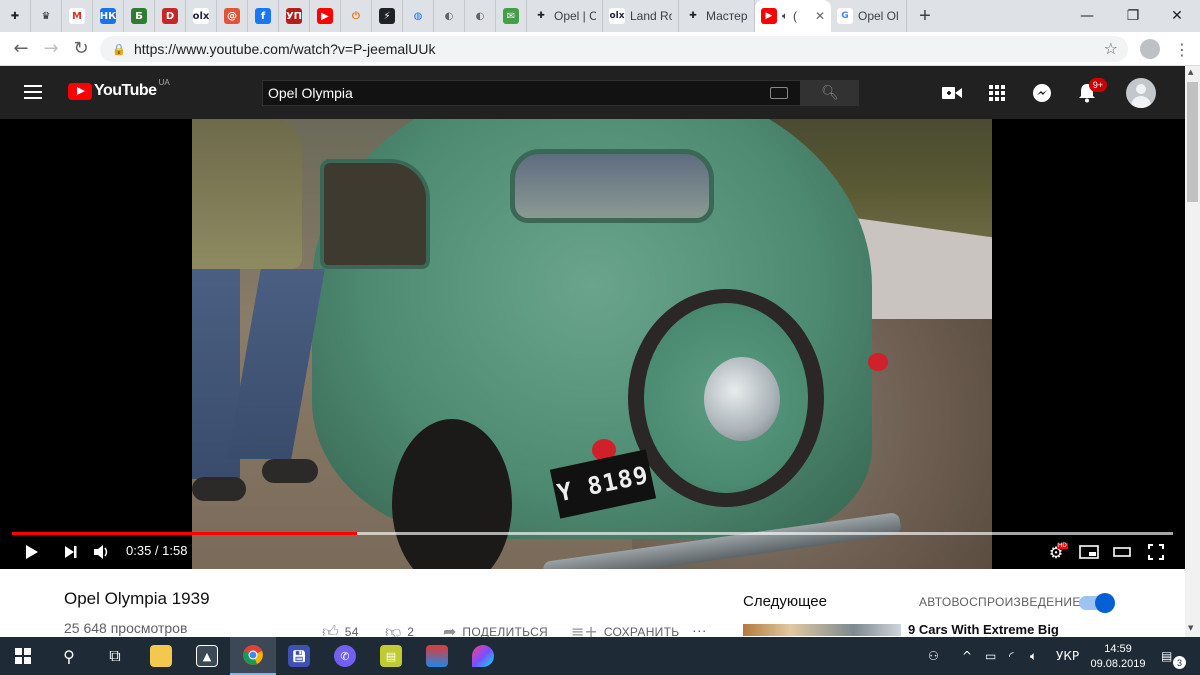 This screenshot has height=675, width=1200. What do you see at coordinates (115, 656) in the screenshot?
I see `task-view-button: ⧉` at bounding box center [115, 656].